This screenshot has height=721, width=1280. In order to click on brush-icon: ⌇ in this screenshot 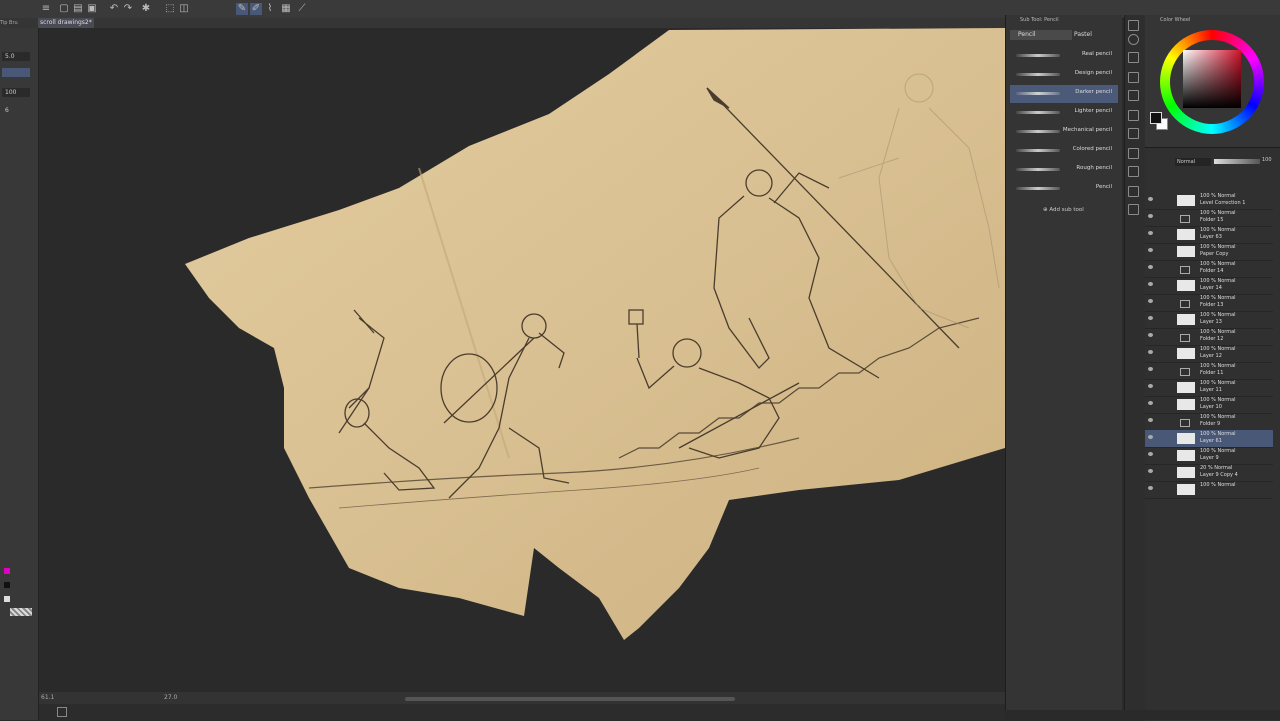, I will do `click(270, 9)`.